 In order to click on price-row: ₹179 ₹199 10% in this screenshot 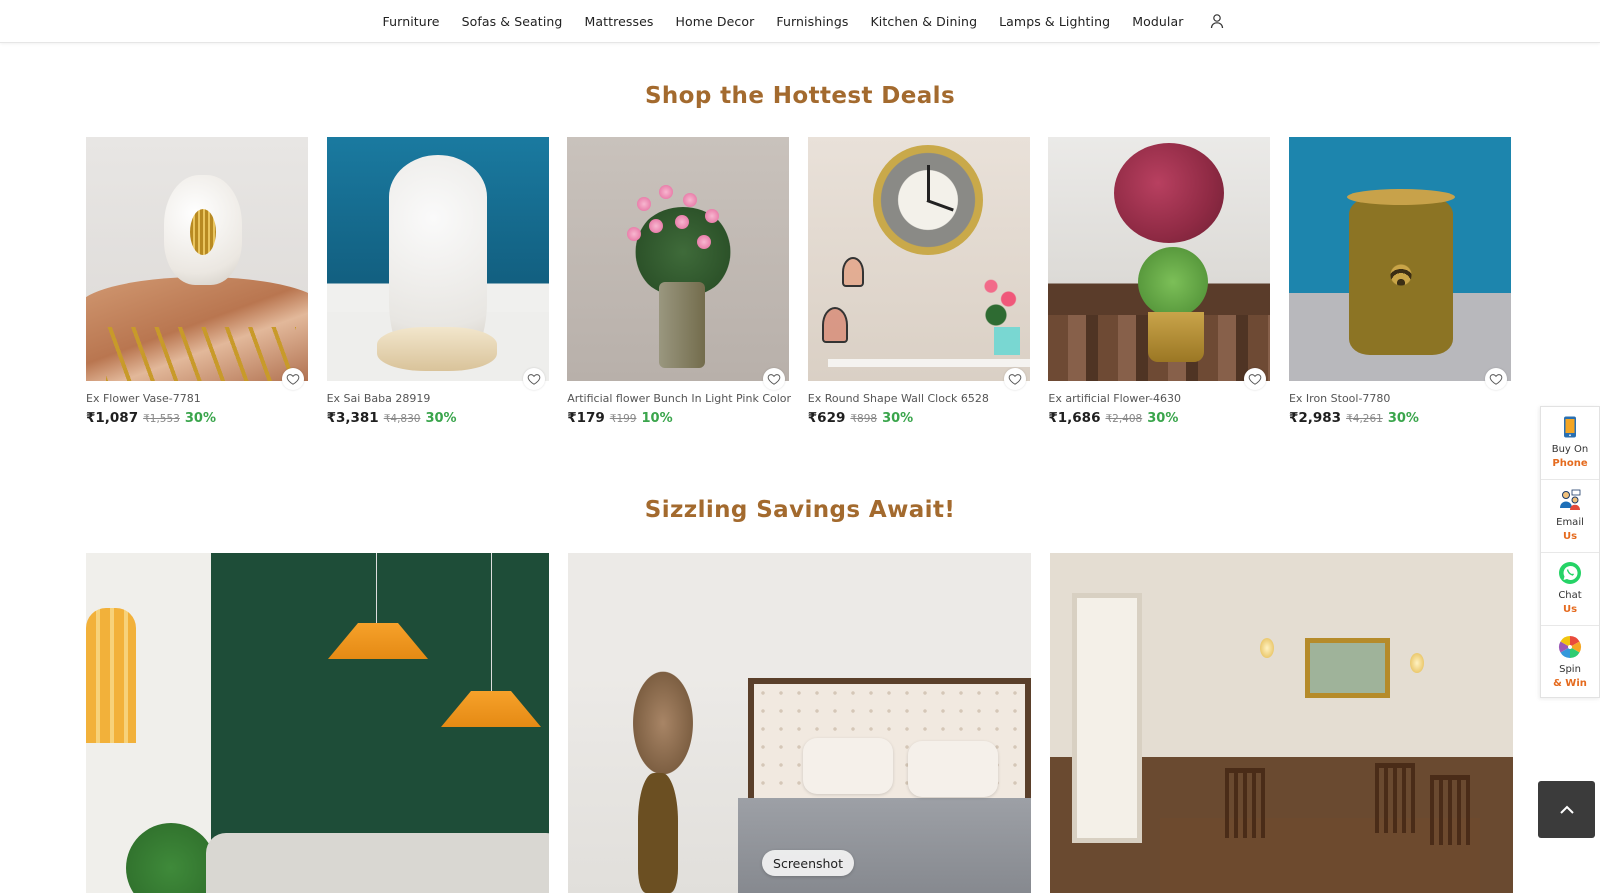, I will do `click(619, 418)`.